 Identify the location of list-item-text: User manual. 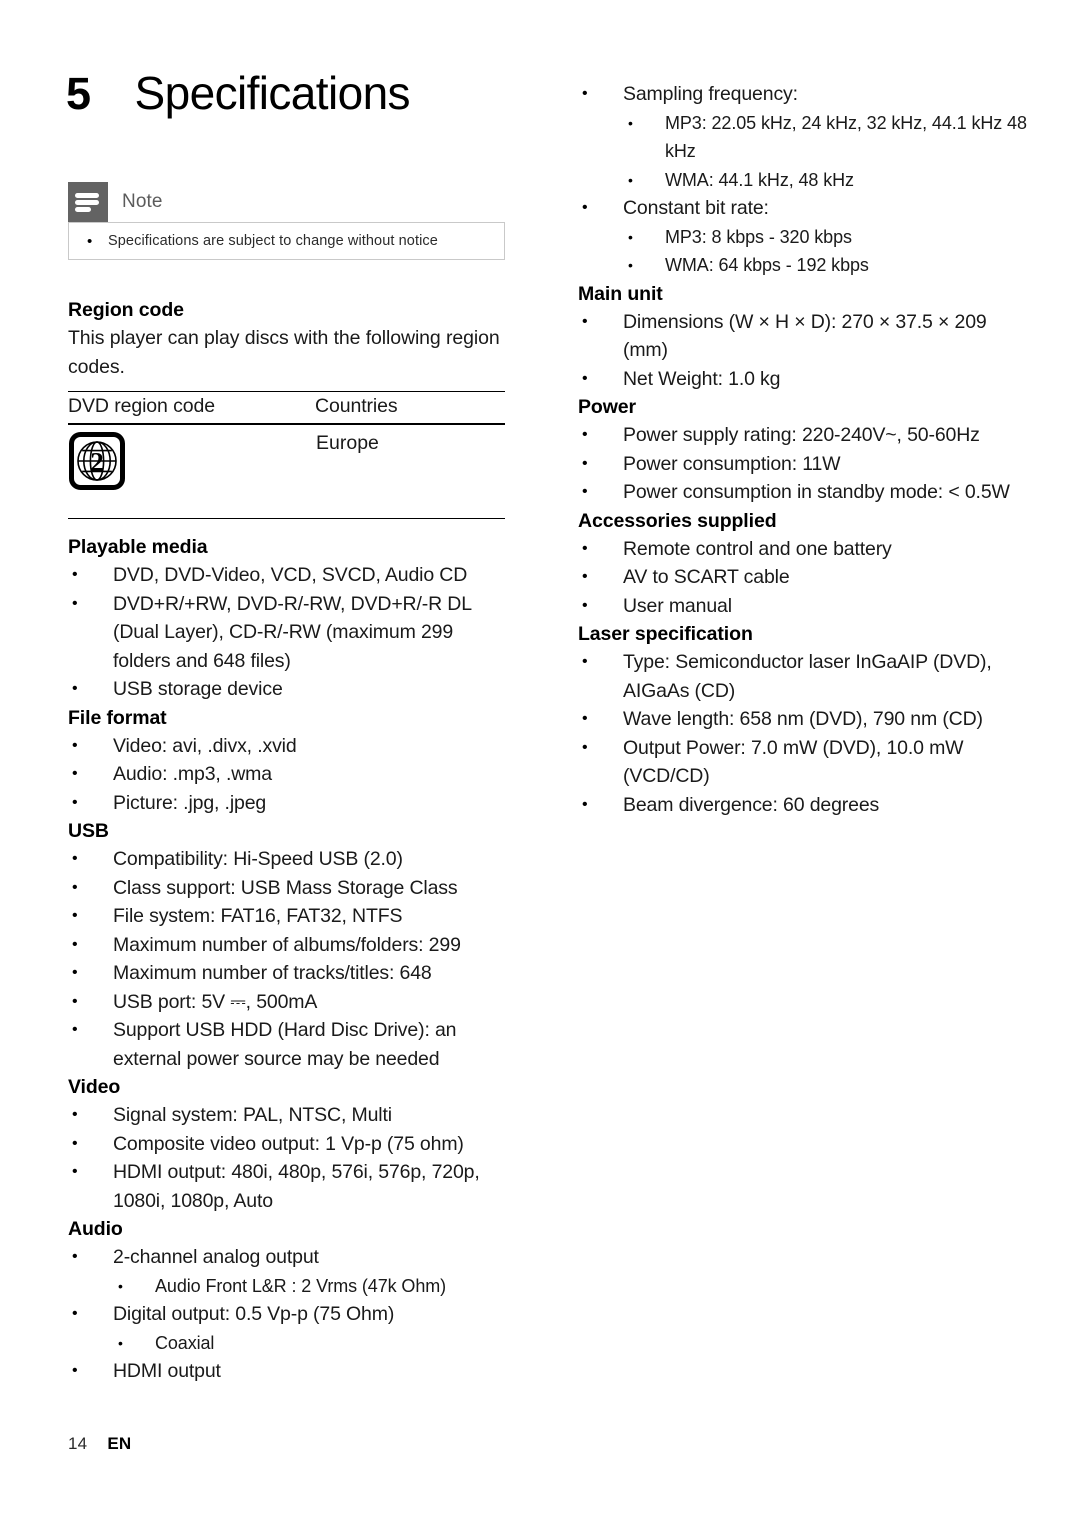
(677, 605).